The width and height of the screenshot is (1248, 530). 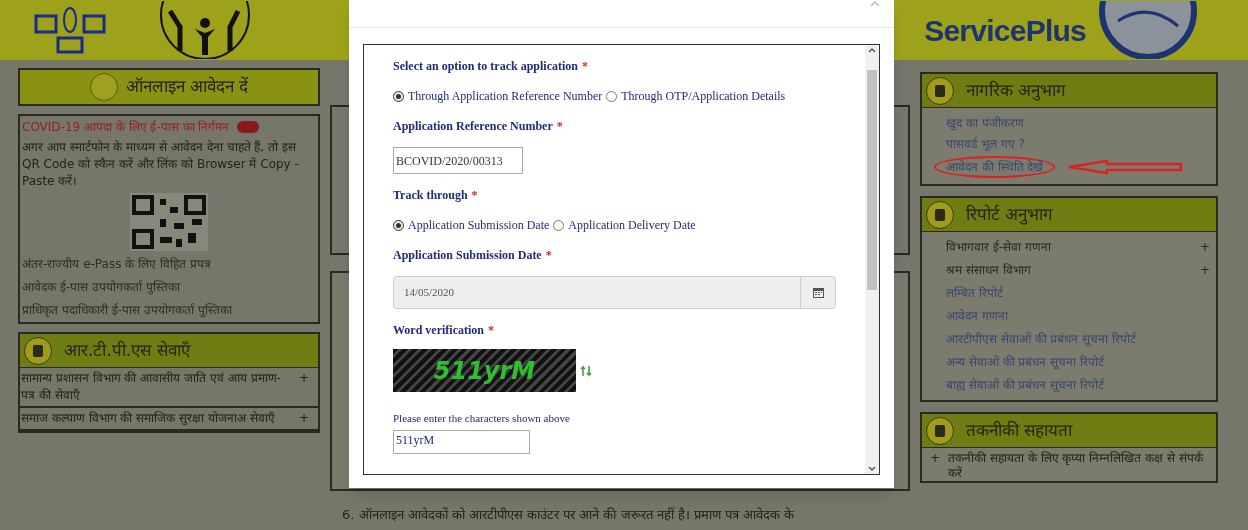 I want to click on notice-link: प्राधिकृत पदाधिकारी ई-पास उपयोगकर्ता पुस्तिका, so click(x=169, y=310).